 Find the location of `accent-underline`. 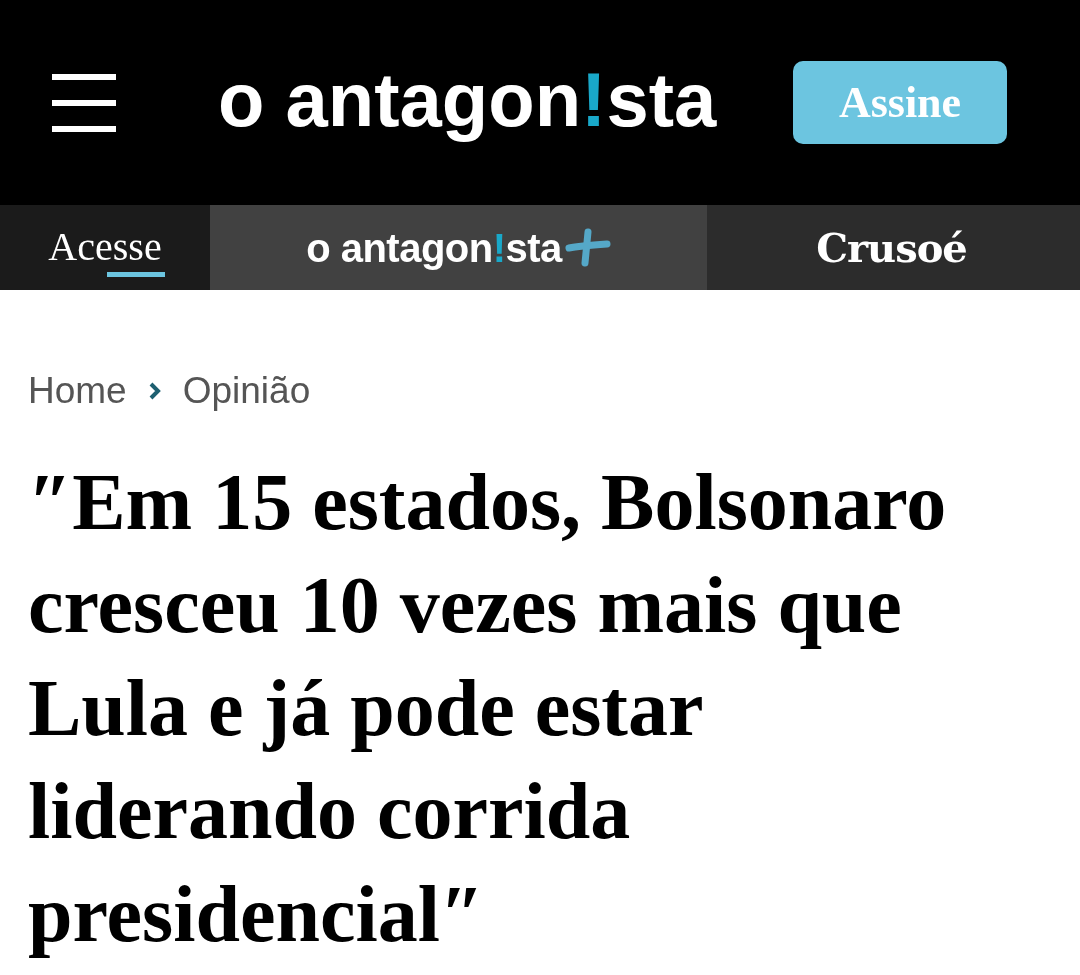

accent-underline is located at coordinates (135, 274).